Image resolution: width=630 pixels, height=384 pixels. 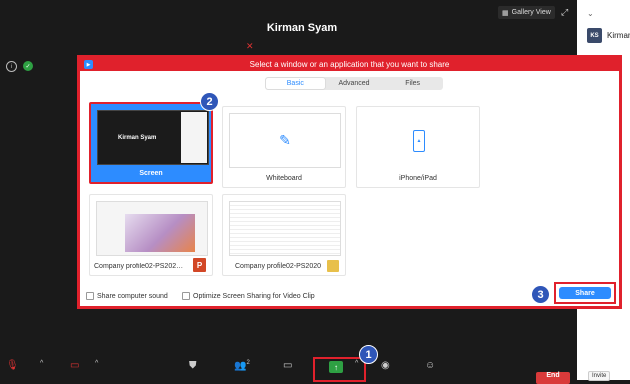 I want to click on share-option-excel-window: Company profile02-PS2020, so click(x=284, y=235).